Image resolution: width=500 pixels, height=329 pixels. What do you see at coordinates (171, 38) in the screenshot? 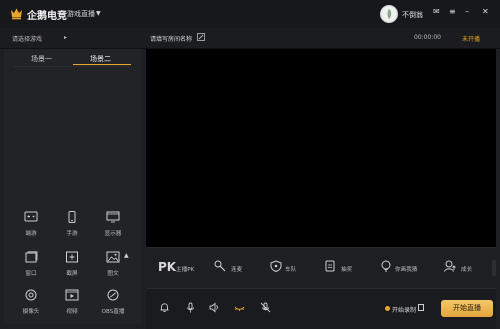
I see `room-name-field: 请填写房间名称` at bounding box center [171, 38].